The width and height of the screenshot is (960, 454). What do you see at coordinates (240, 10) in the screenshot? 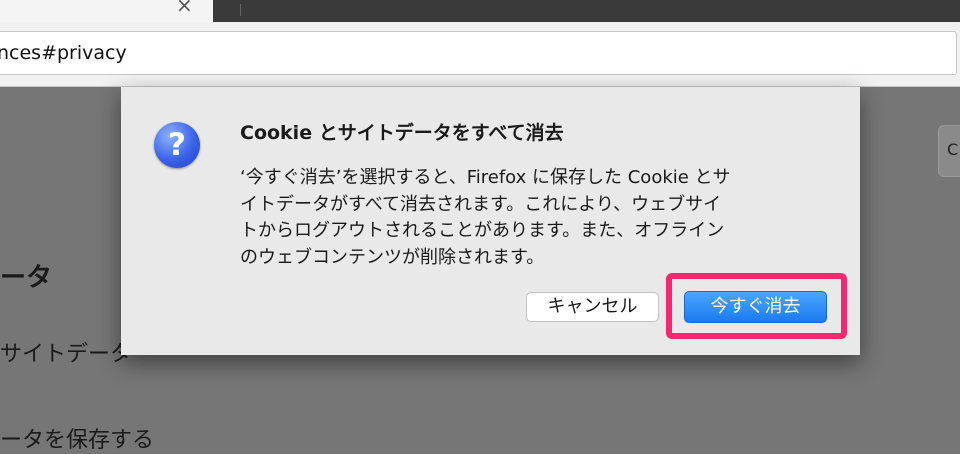
I see `tab-divider` at bounding box center [240, 10].